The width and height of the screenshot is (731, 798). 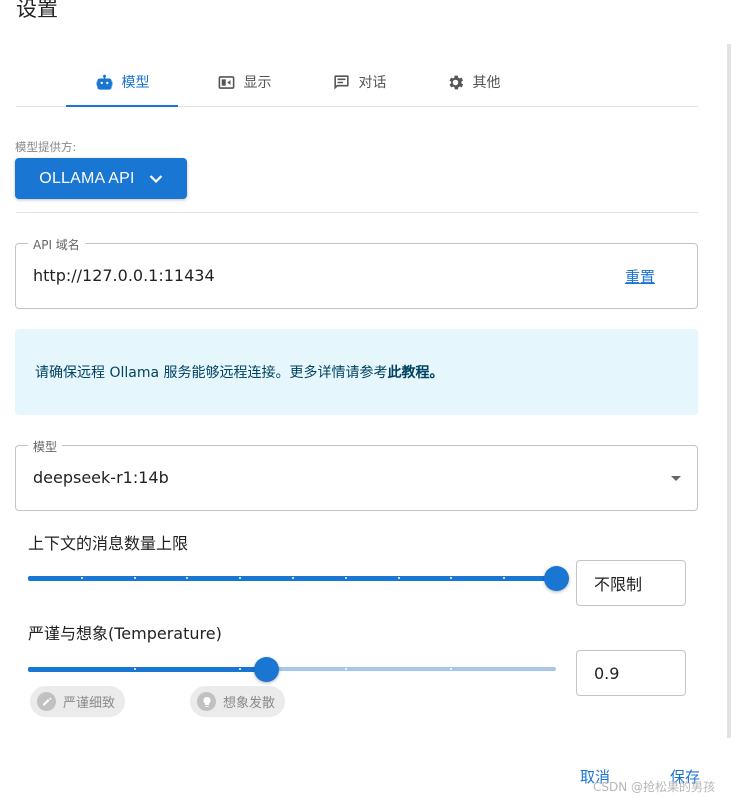 I want to click on dropdown-arrow-icon, so click(x=676, y=478).